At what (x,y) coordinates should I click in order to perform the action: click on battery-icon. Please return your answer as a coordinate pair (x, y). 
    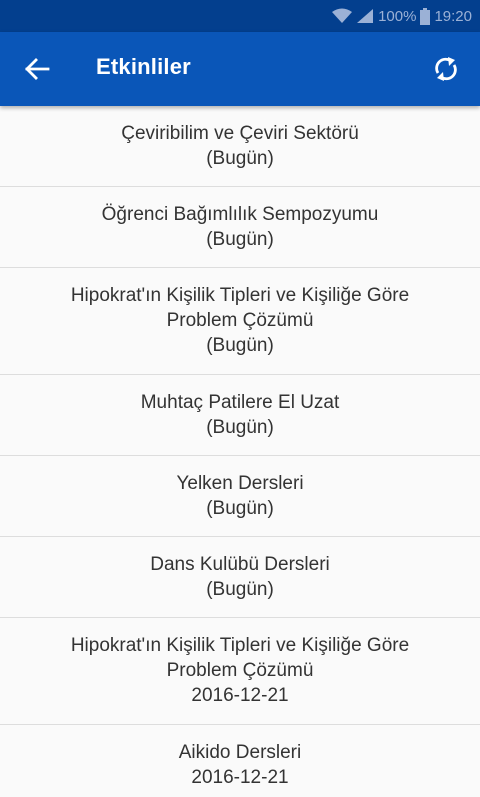
    Looking at the image, I should click on (425, 16).